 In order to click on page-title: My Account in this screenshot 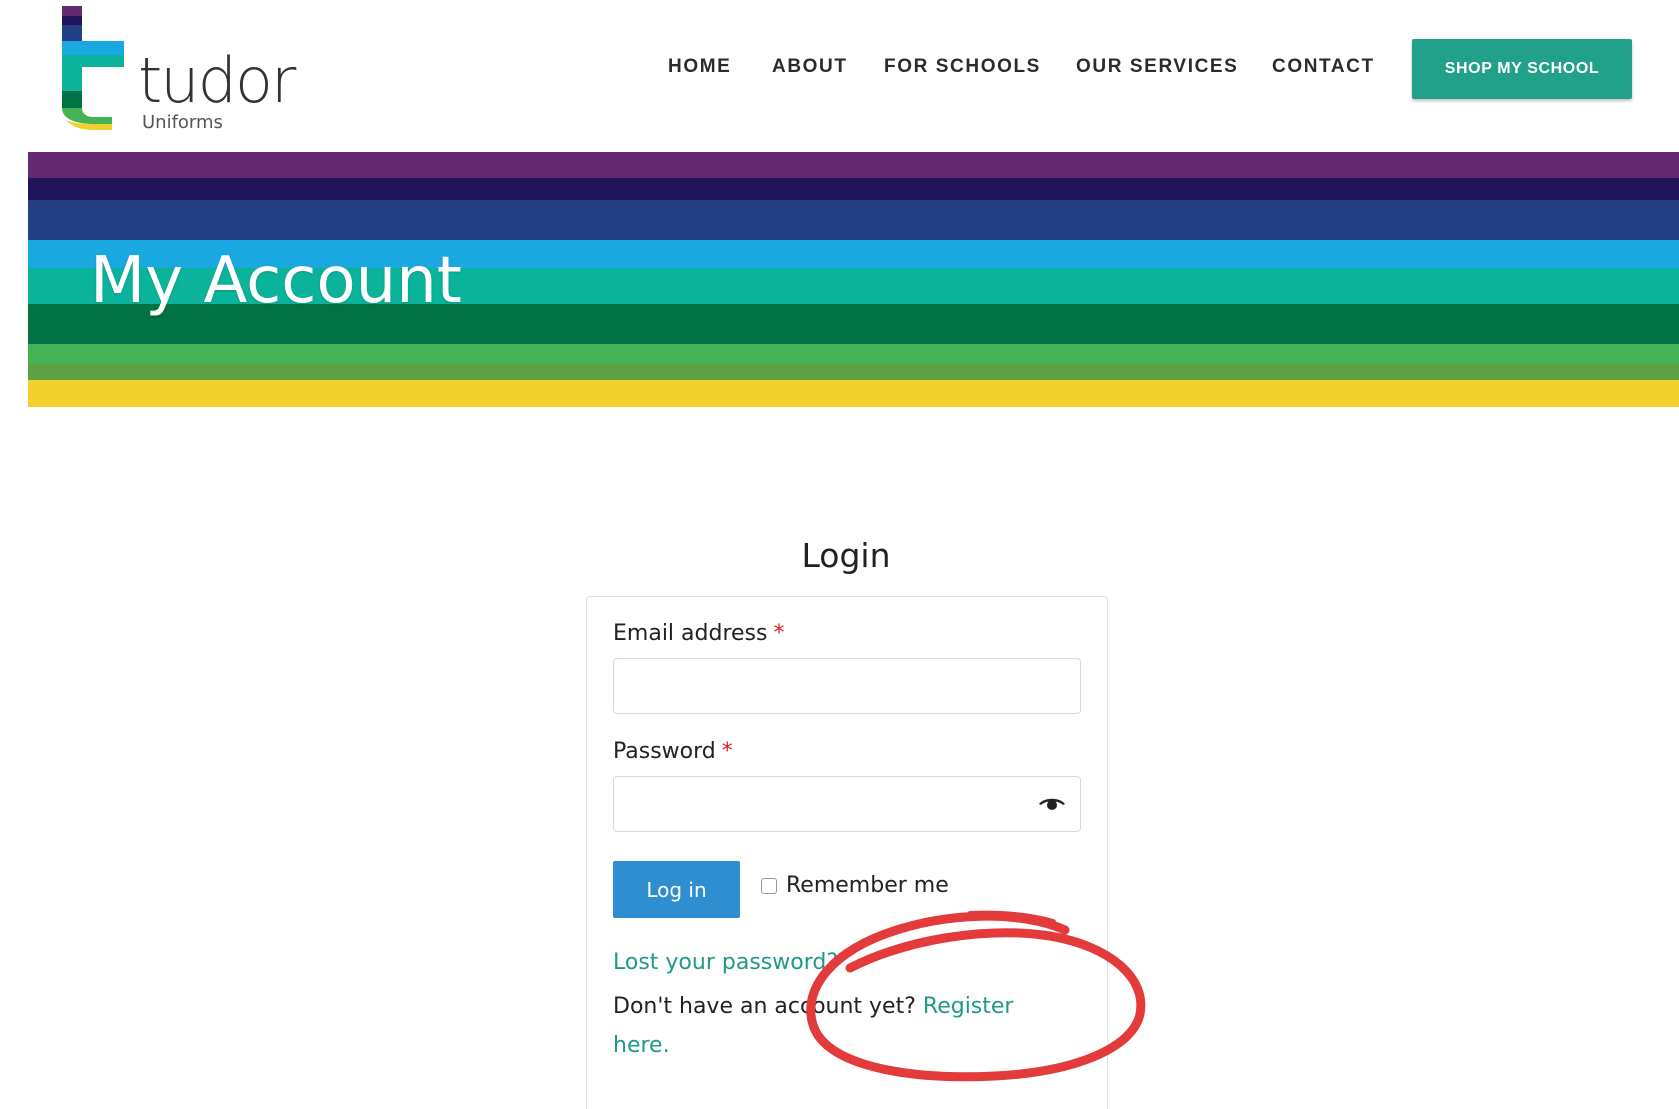, I will do `click(276, 281)`.